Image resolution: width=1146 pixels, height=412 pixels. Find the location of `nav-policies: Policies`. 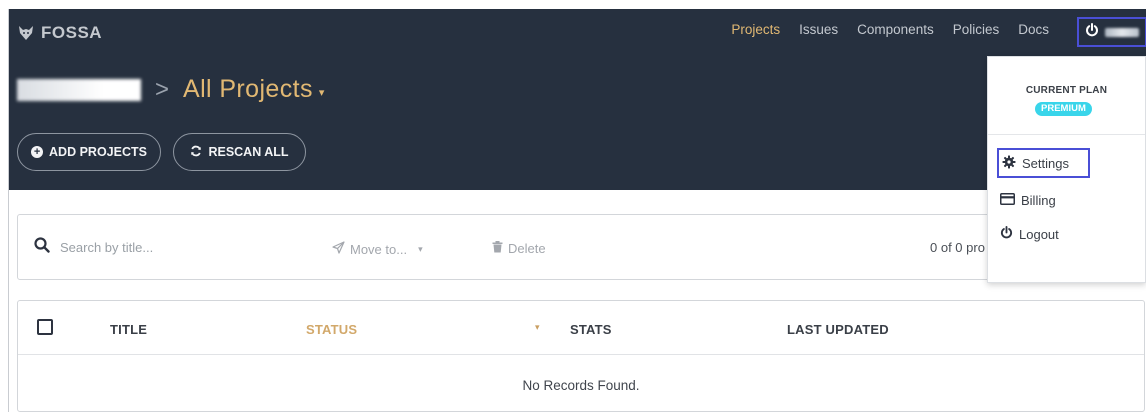

nav-policies: Policies is located at coordinates (976, 29).